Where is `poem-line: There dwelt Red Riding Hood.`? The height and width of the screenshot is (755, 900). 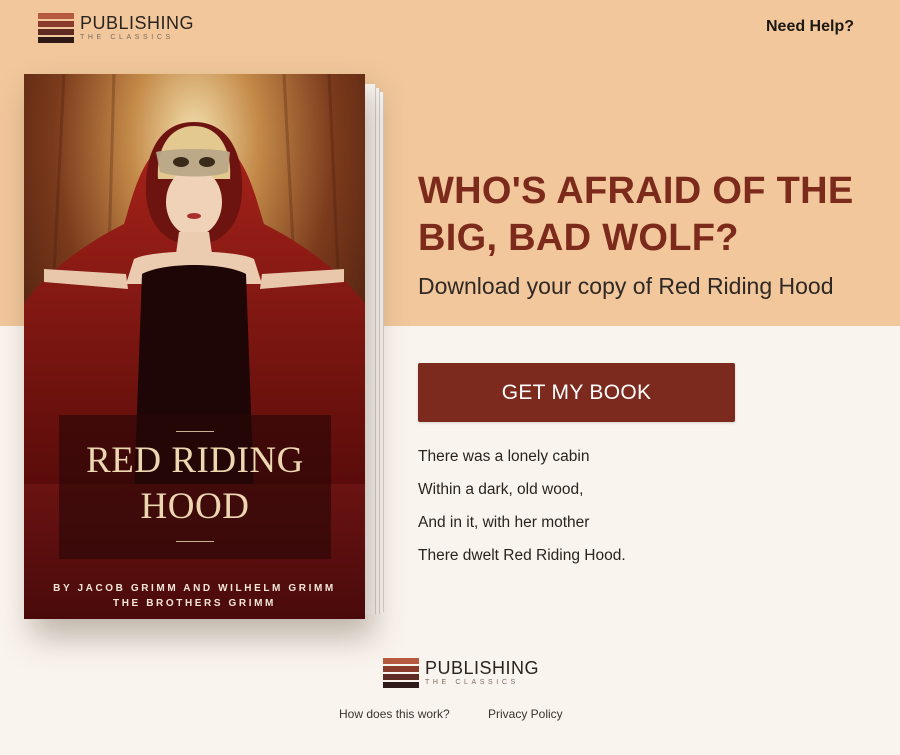
poem-line: There dwelt Red Riding Hood. is located at coordinates (522, 555).